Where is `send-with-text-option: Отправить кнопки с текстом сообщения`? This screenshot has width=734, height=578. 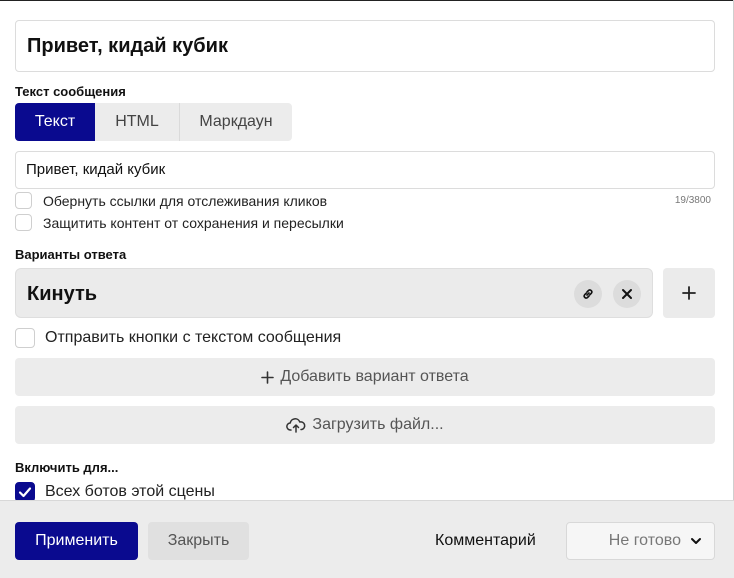 send-with-text-option: Отправить кнопки с текстом сообщения is located at coordinates (178, 338).